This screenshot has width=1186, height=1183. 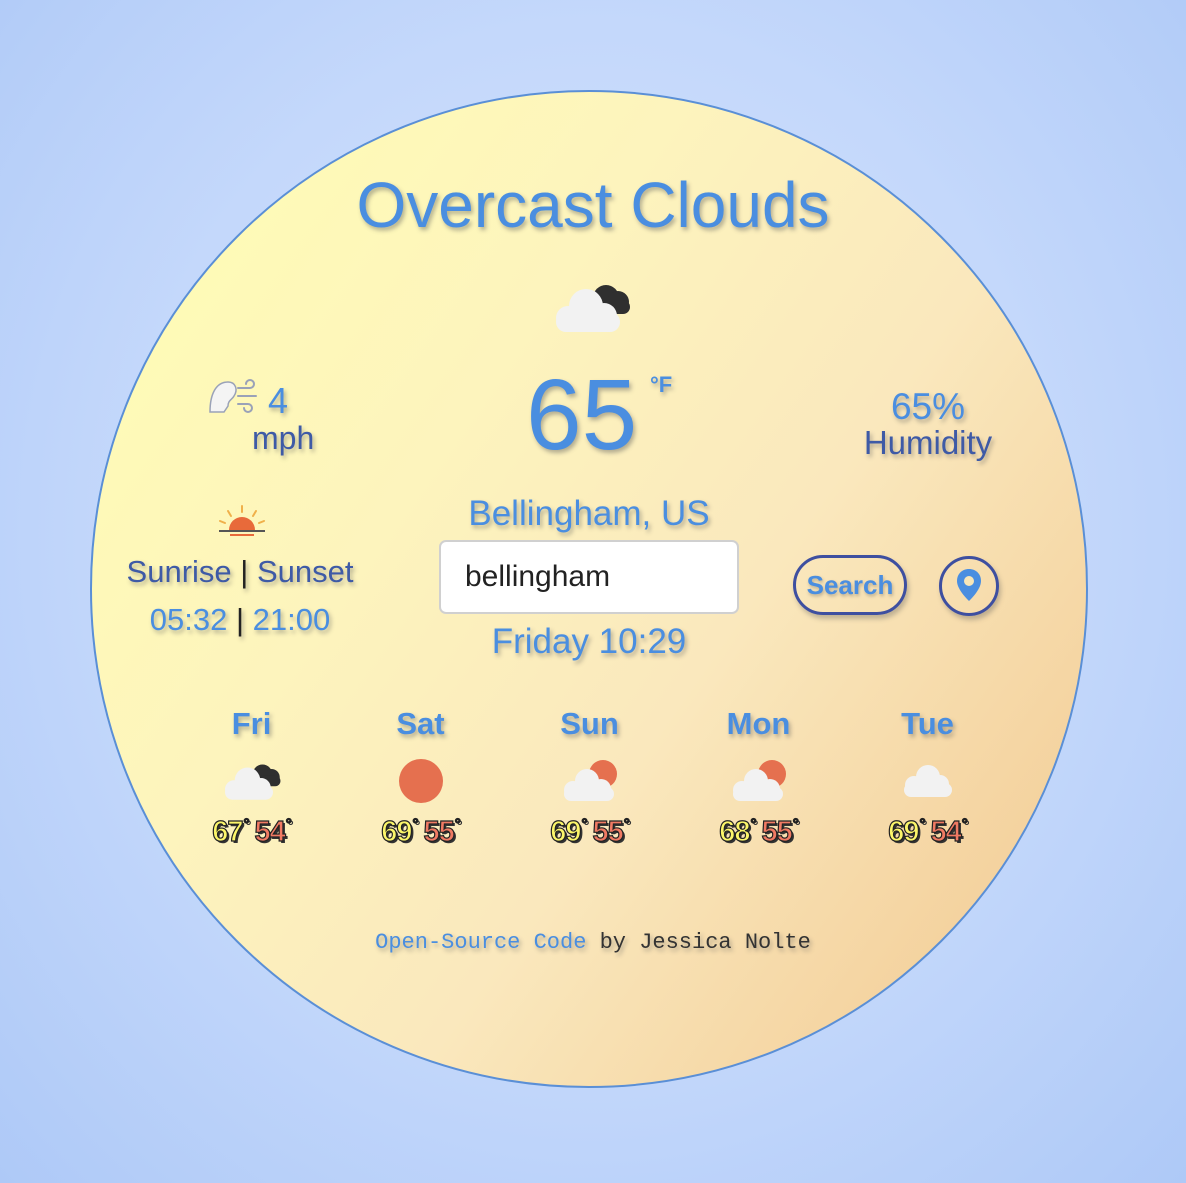 I want to click on footer: Open-Source Code by Jessica Nolte, so click(x=593, y=942).